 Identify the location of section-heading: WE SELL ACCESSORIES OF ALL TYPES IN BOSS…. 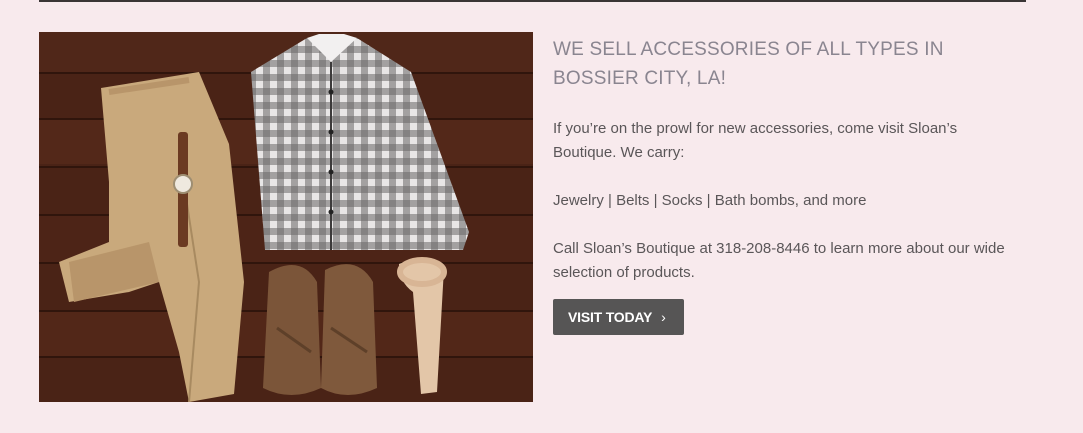
(748, 64).